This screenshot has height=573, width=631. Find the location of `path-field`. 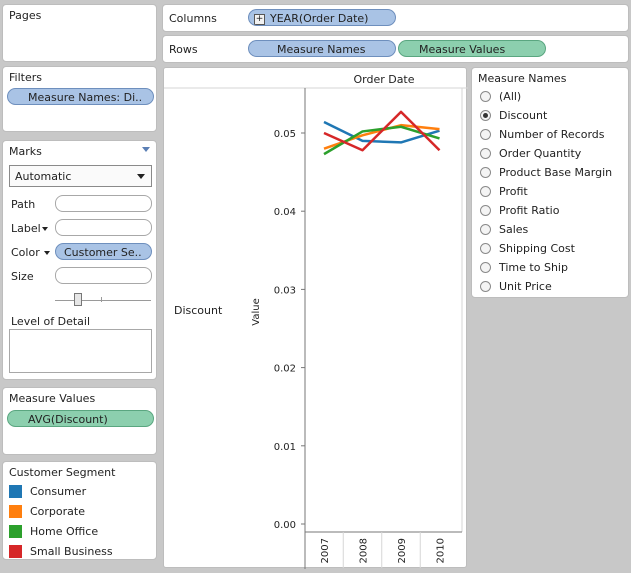

path-field is located at coordinates (103, 203).